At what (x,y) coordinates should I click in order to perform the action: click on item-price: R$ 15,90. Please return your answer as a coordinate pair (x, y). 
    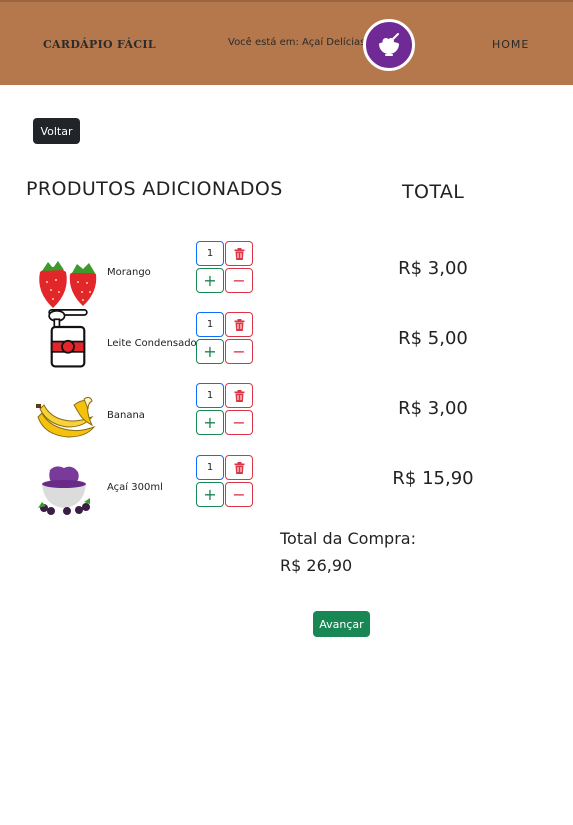
    Looking at the image, I should click on (433, 478).